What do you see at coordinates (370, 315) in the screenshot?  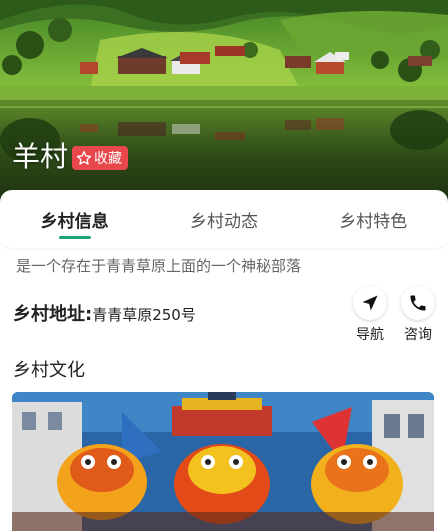 I see `navigation-button: 导航` at bounding box center [370, 315].